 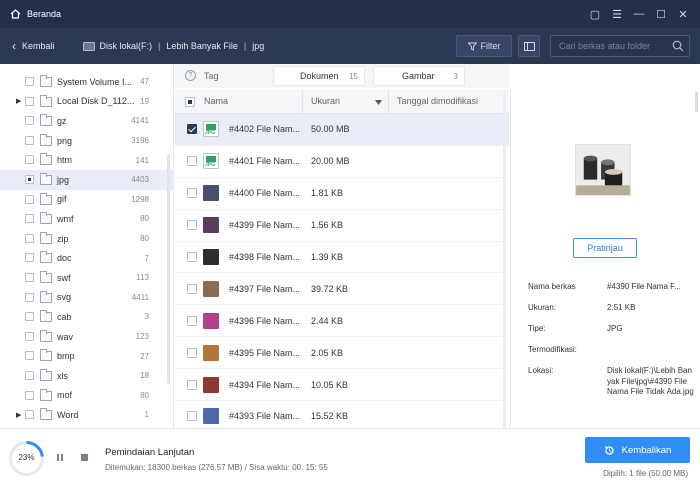 What do you see at coordinates (611, 46) in the screenshot?
I see `search-input` at bounding box center [611, 46].